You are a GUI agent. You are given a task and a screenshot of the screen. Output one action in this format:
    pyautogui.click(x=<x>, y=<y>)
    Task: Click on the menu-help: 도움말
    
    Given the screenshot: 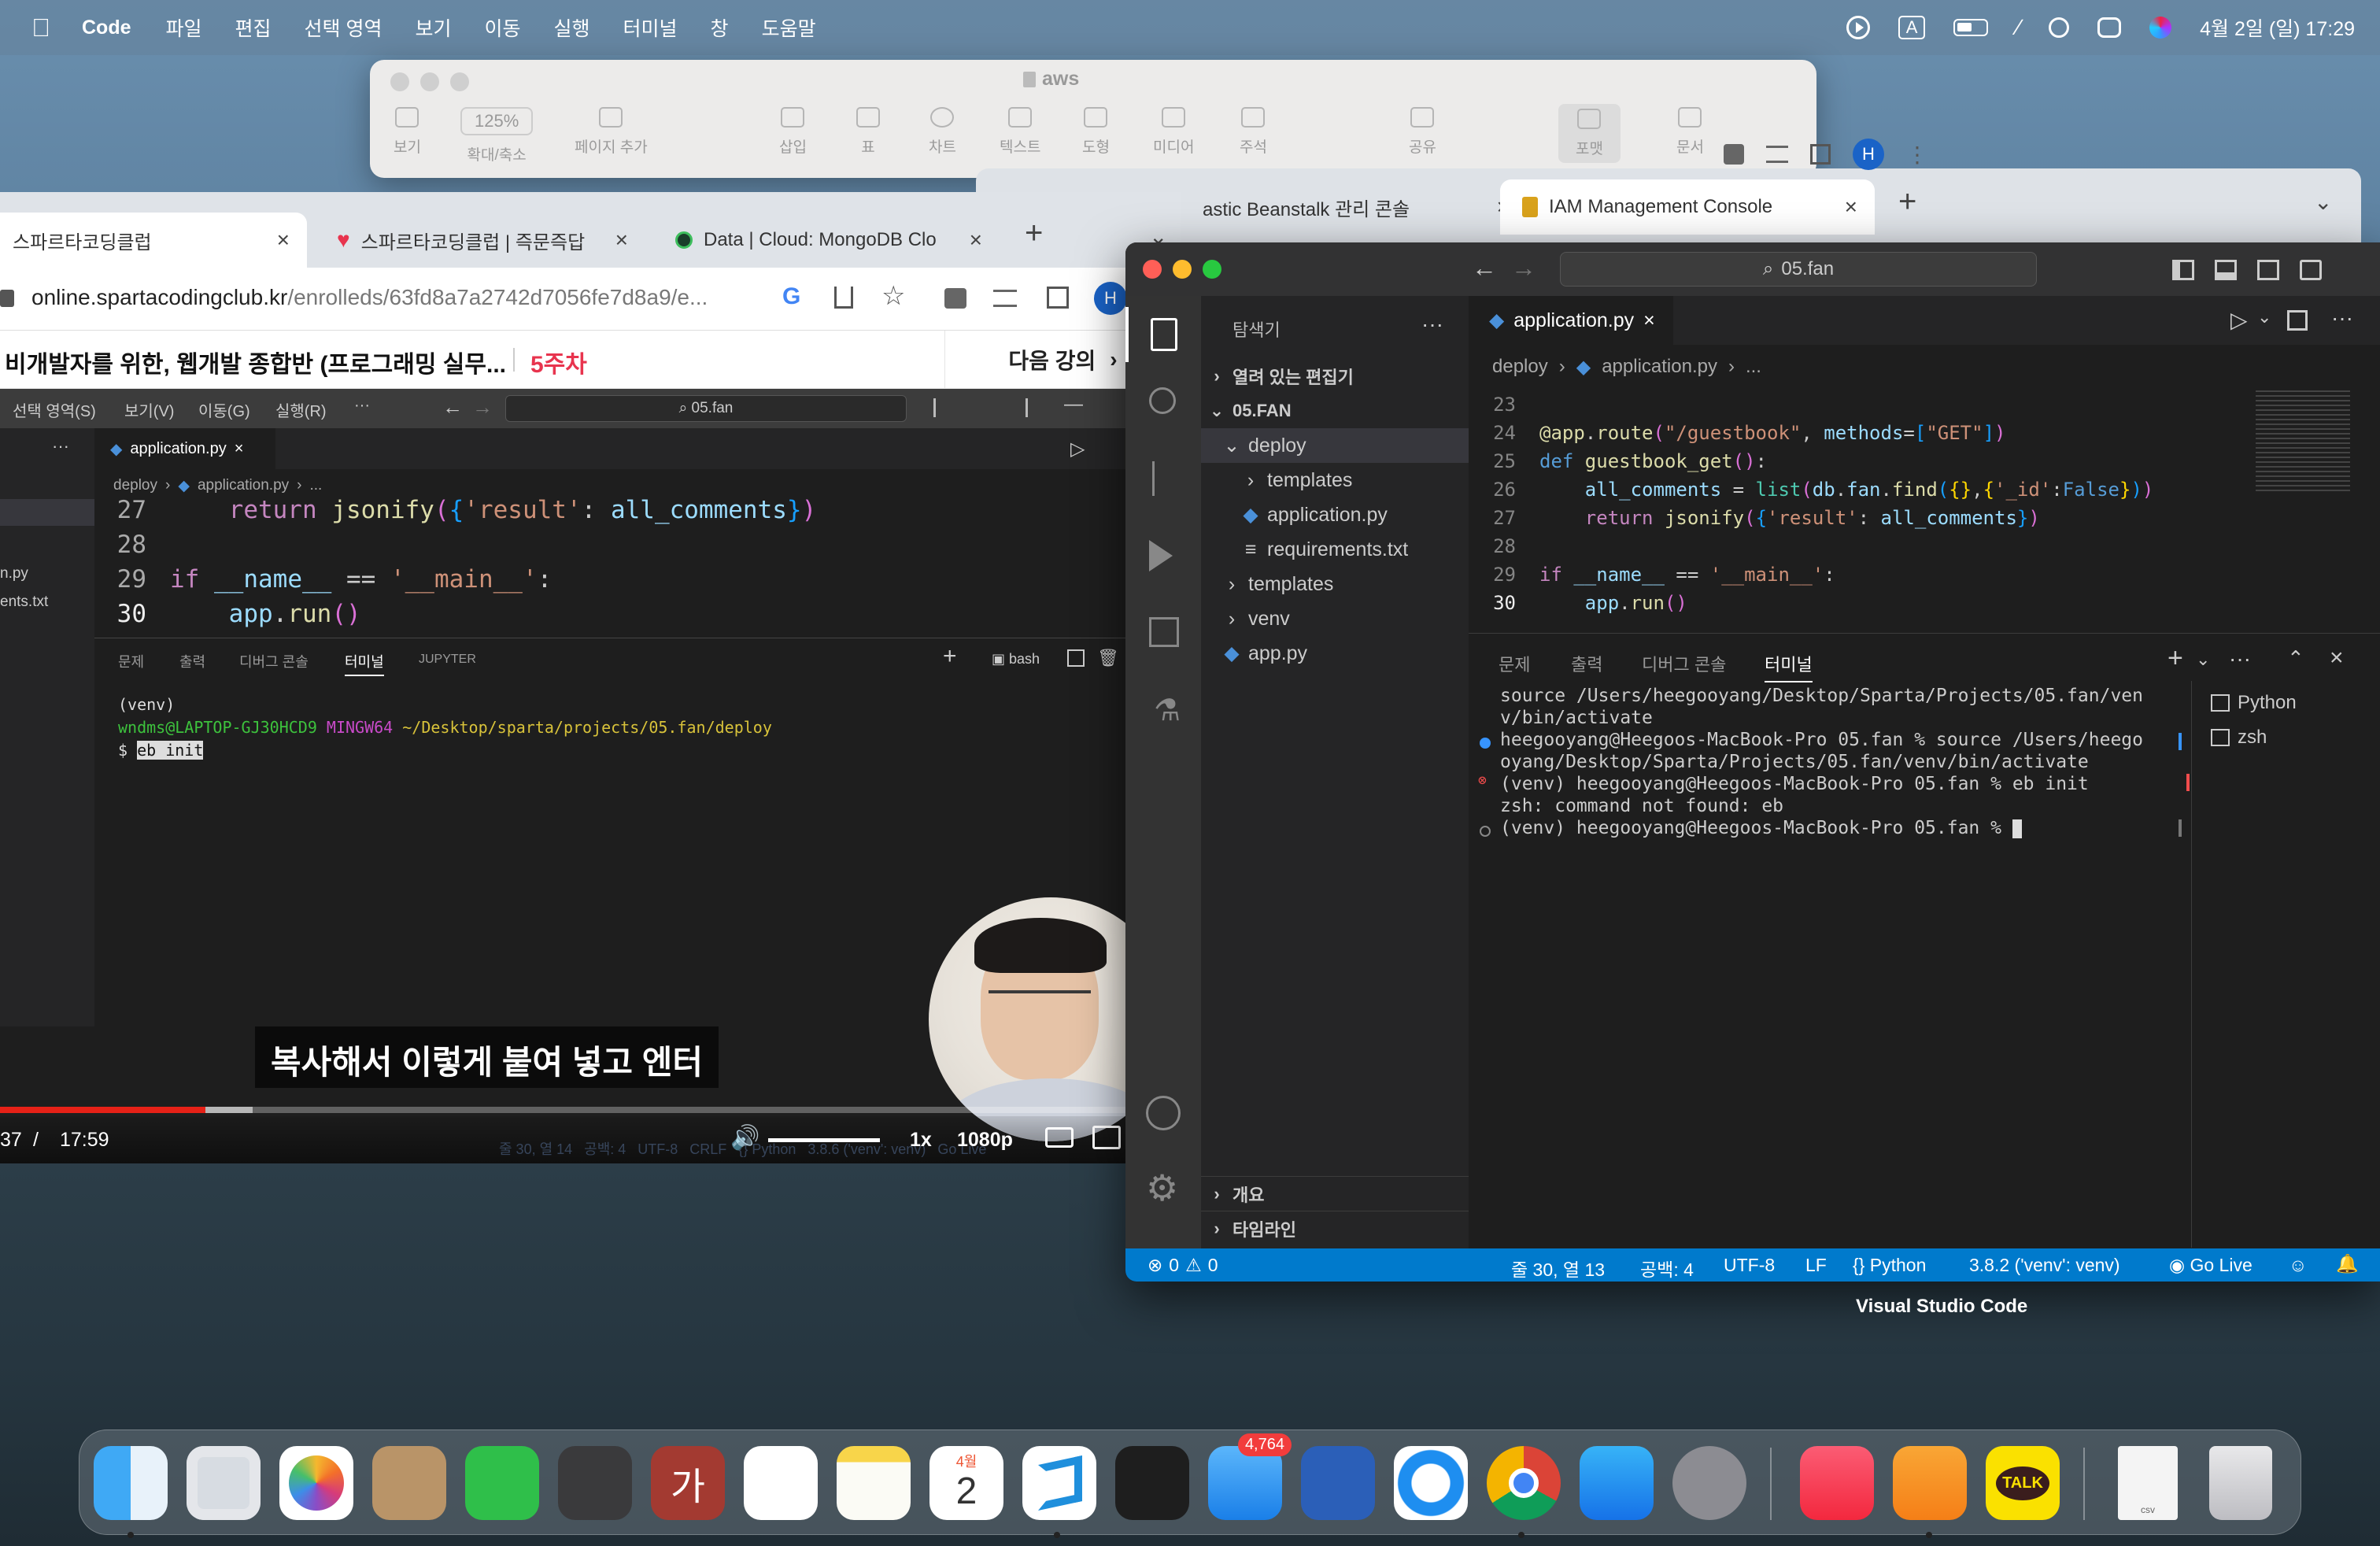 What is the action you would take?
    pyautogui.click(x=789, y=28)
    